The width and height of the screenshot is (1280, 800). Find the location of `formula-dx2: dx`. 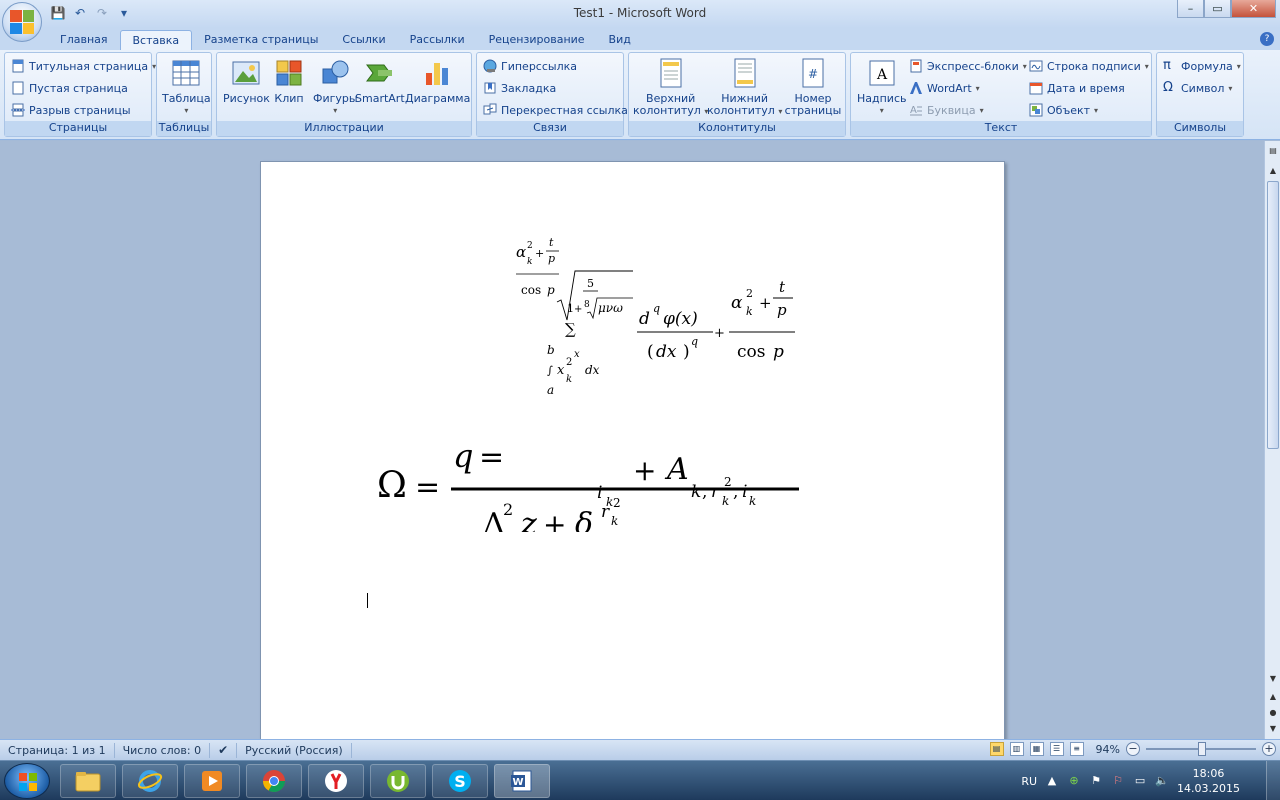

formula-dx2: dx is located at coordinates (666, 352).